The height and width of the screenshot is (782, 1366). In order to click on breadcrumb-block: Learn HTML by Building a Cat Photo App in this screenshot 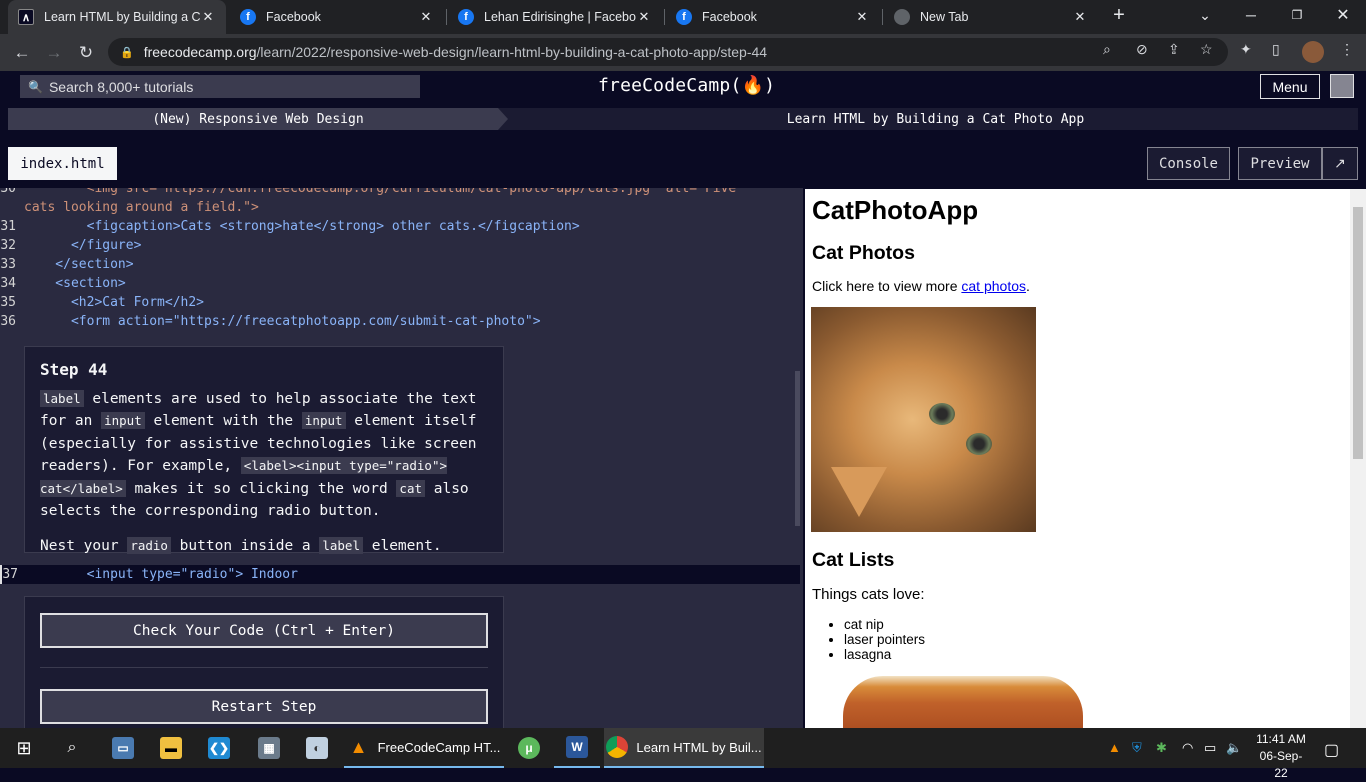, I will do `click(935, 119)`.